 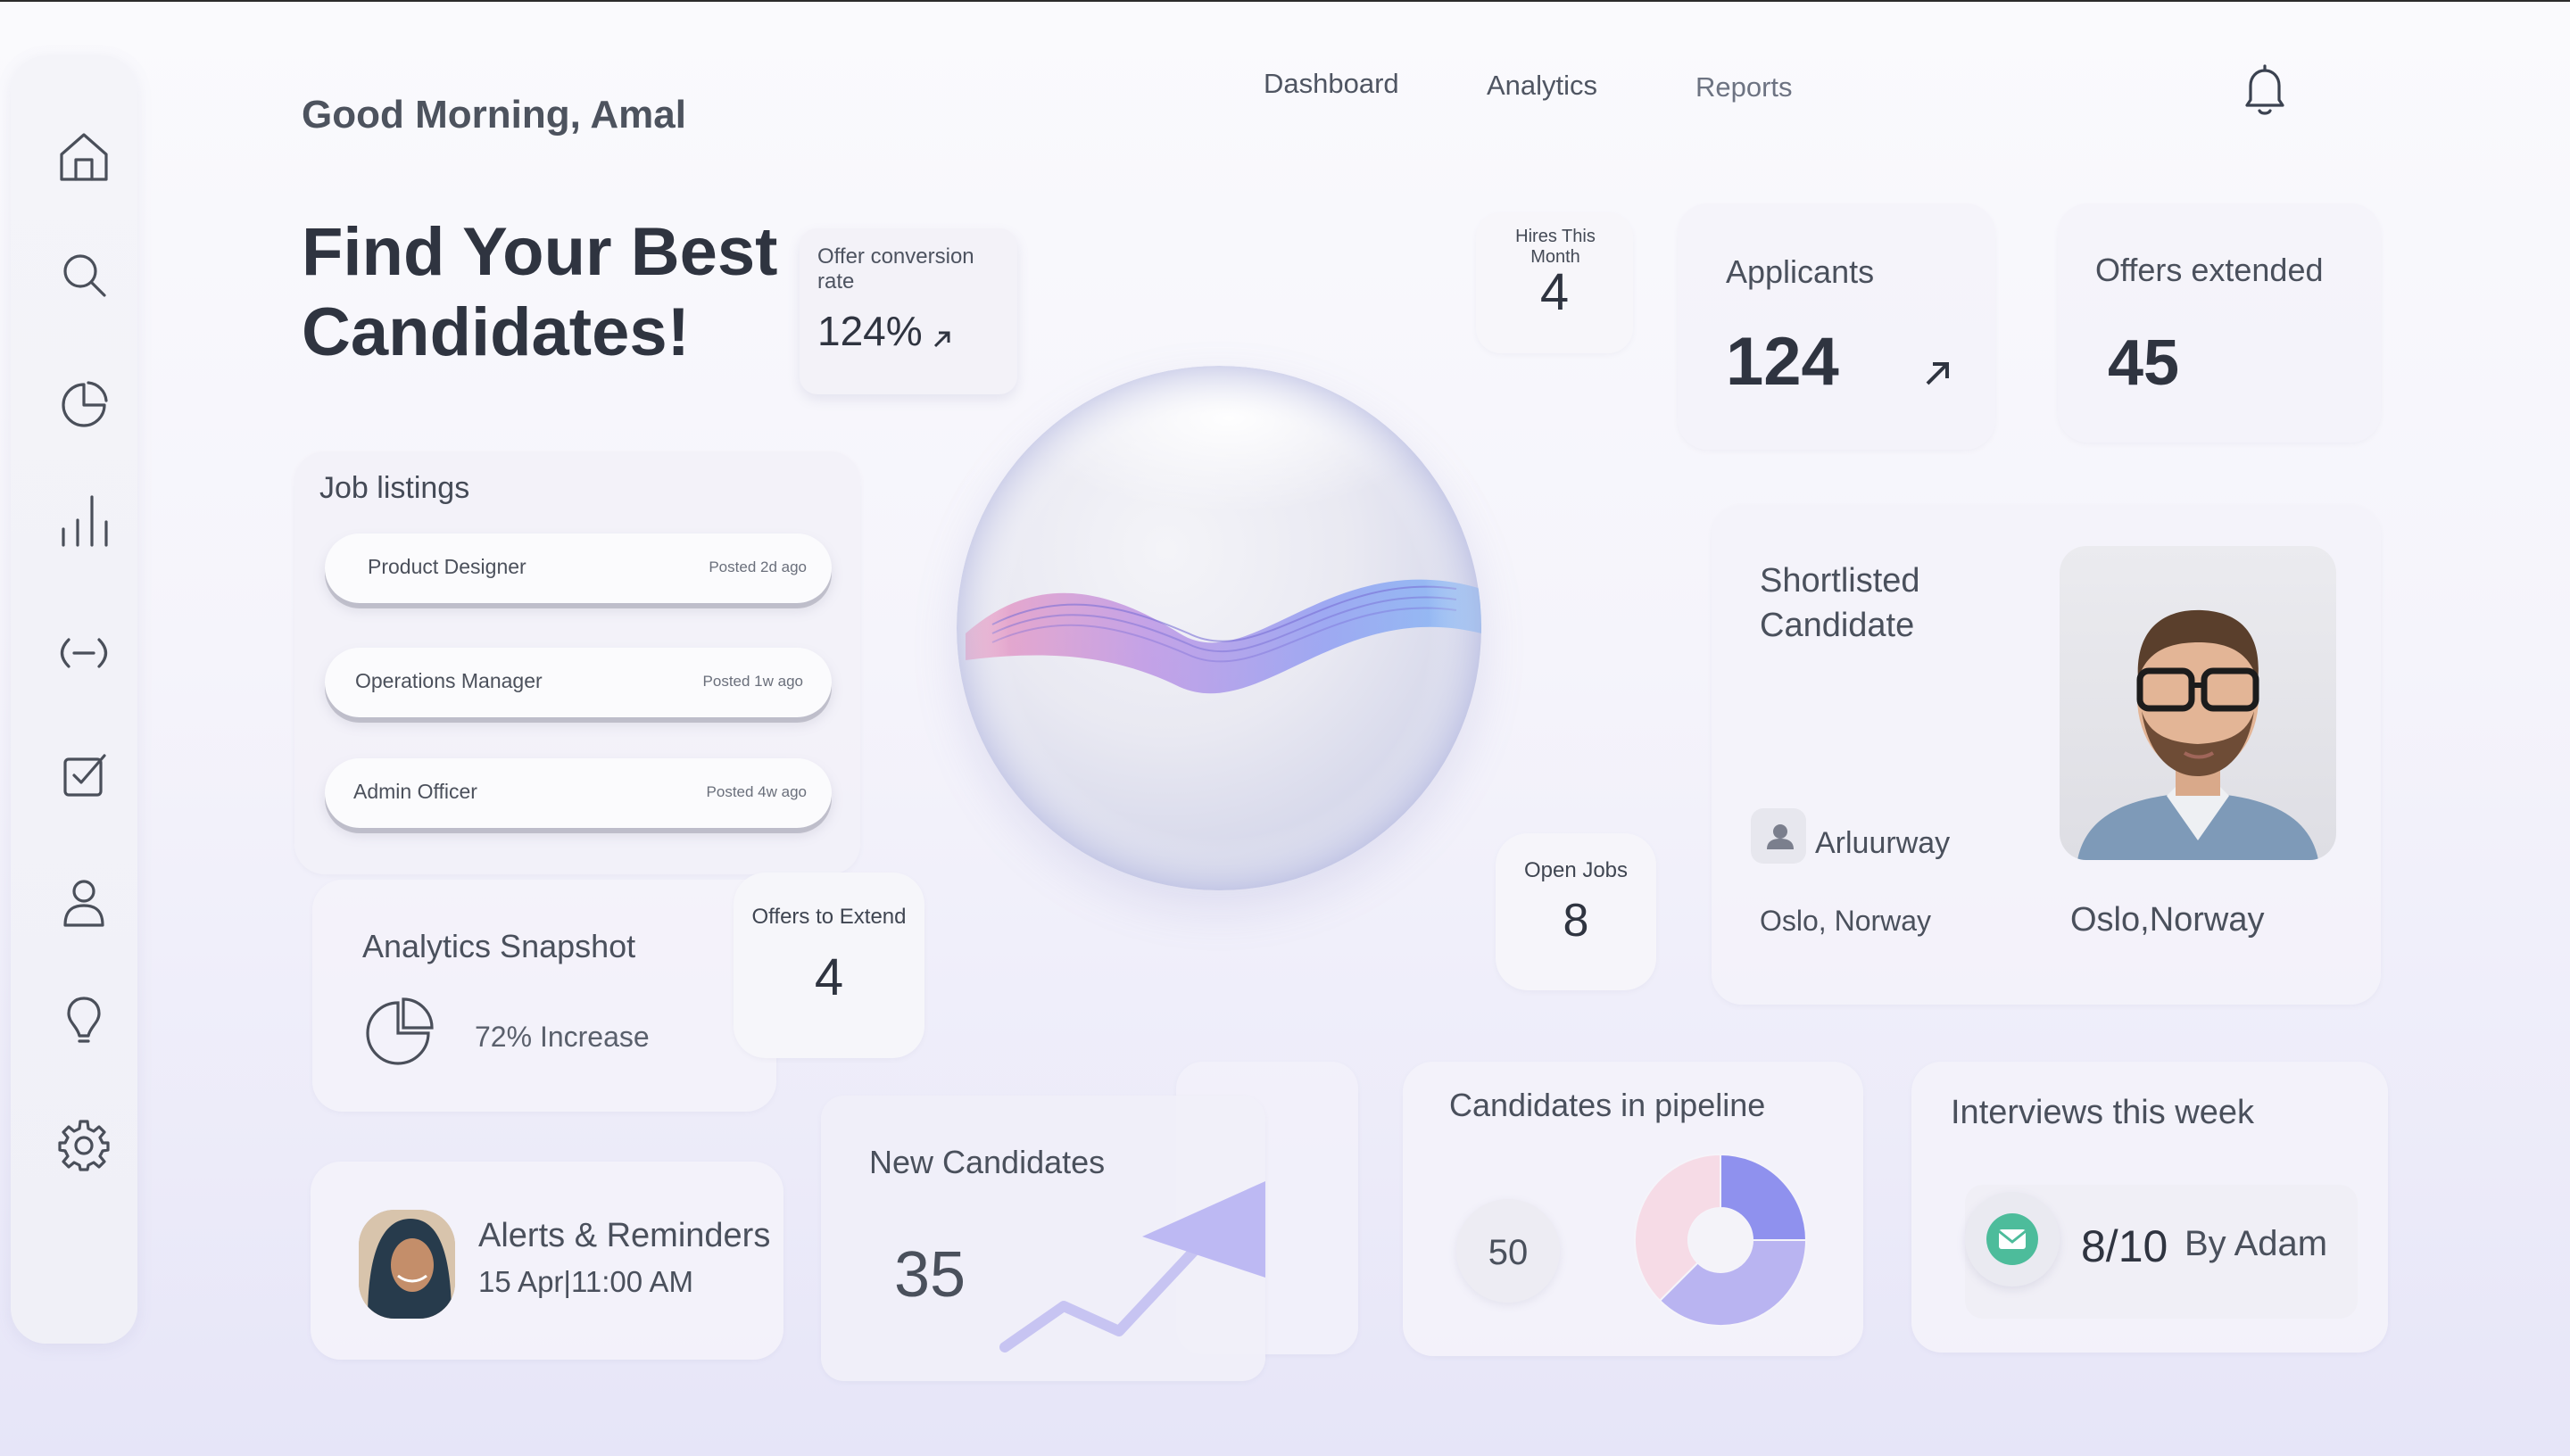 I want to click on job-posted: Posted 1w ago, so click(x=752, y=682).